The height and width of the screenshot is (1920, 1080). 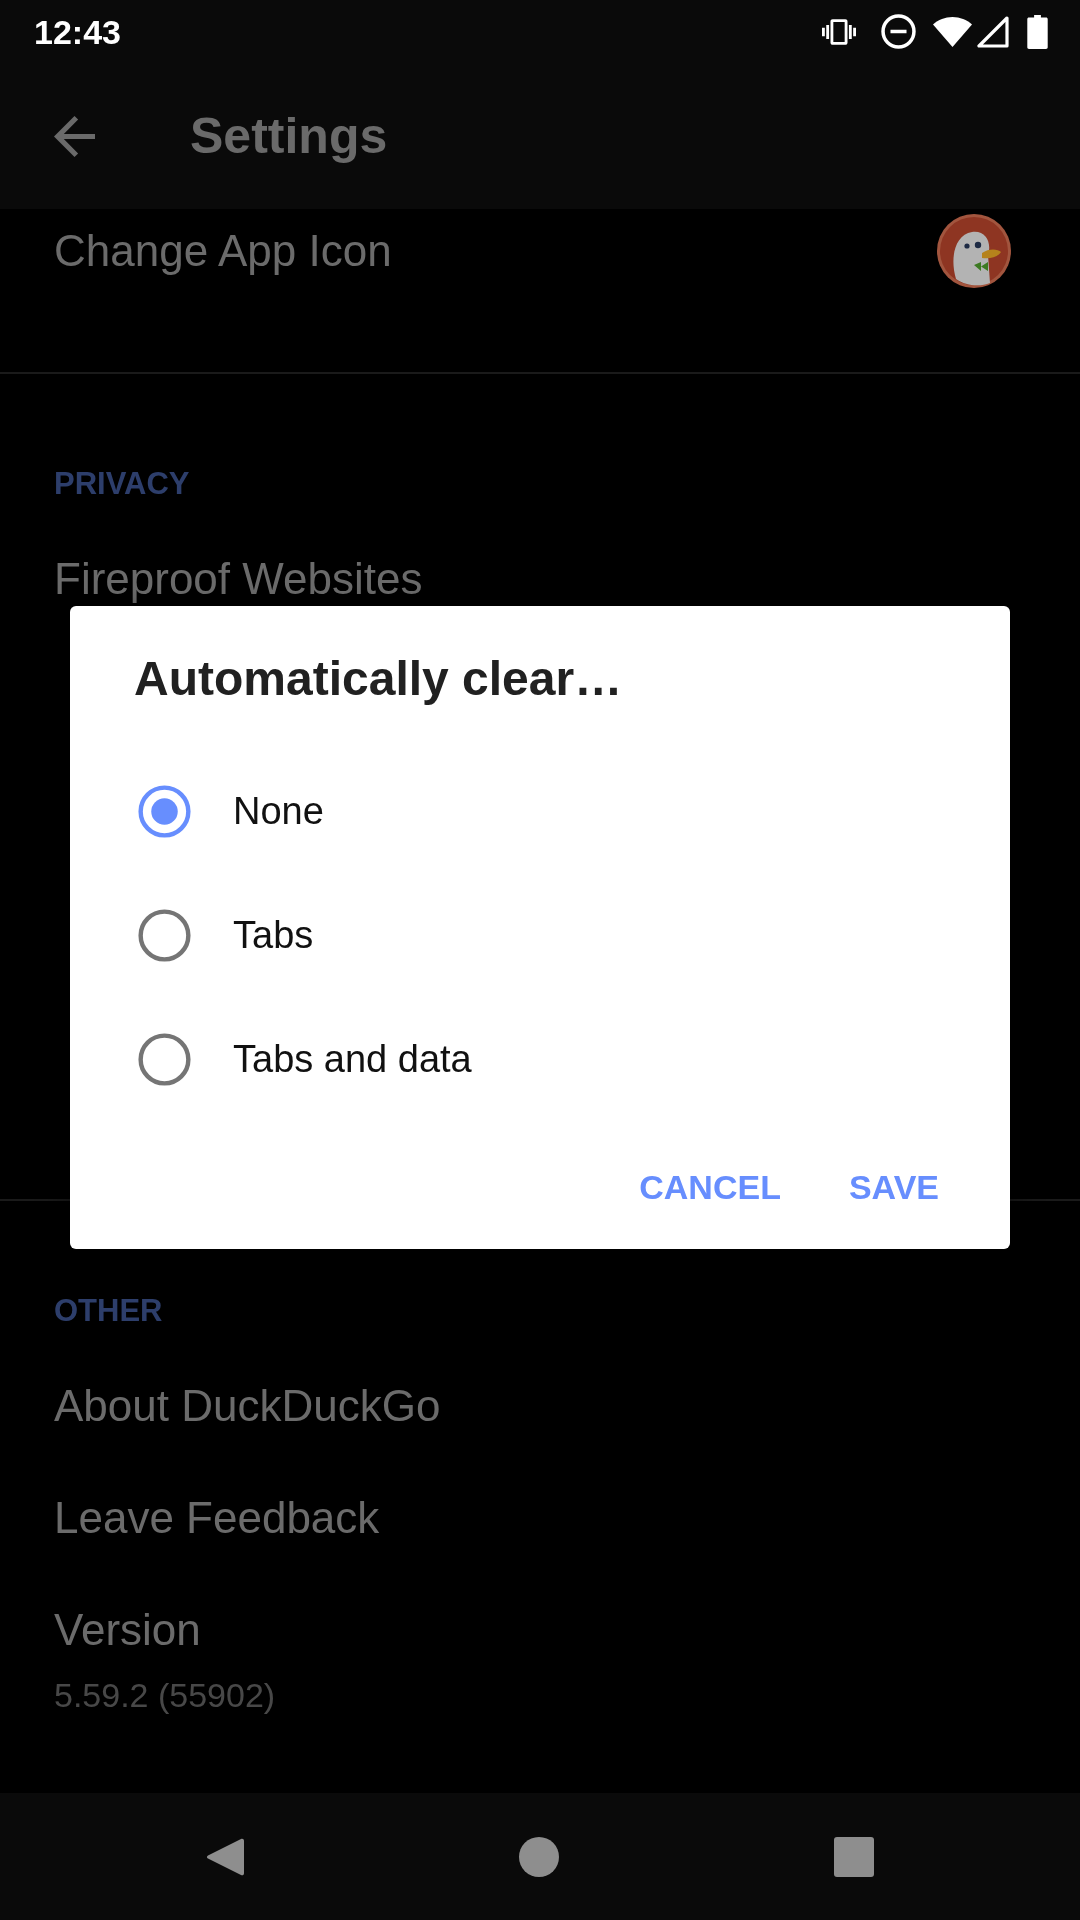 I want to click on radio-option: Tabs, so click(x=226, y=935).